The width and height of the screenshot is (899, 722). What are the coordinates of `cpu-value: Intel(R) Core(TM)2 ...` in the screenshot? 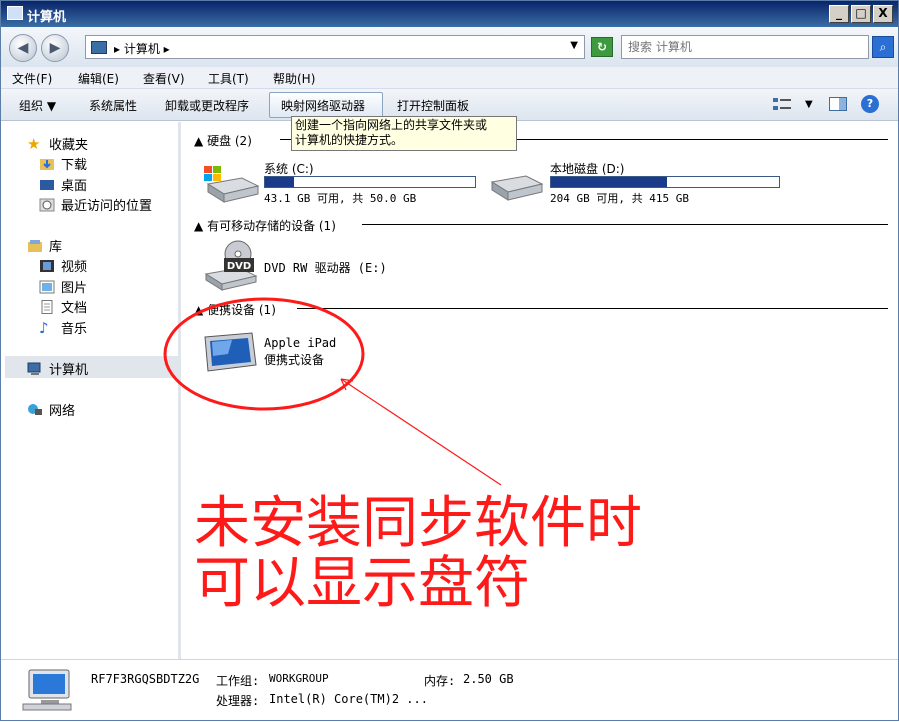 It's located at (348, 699).